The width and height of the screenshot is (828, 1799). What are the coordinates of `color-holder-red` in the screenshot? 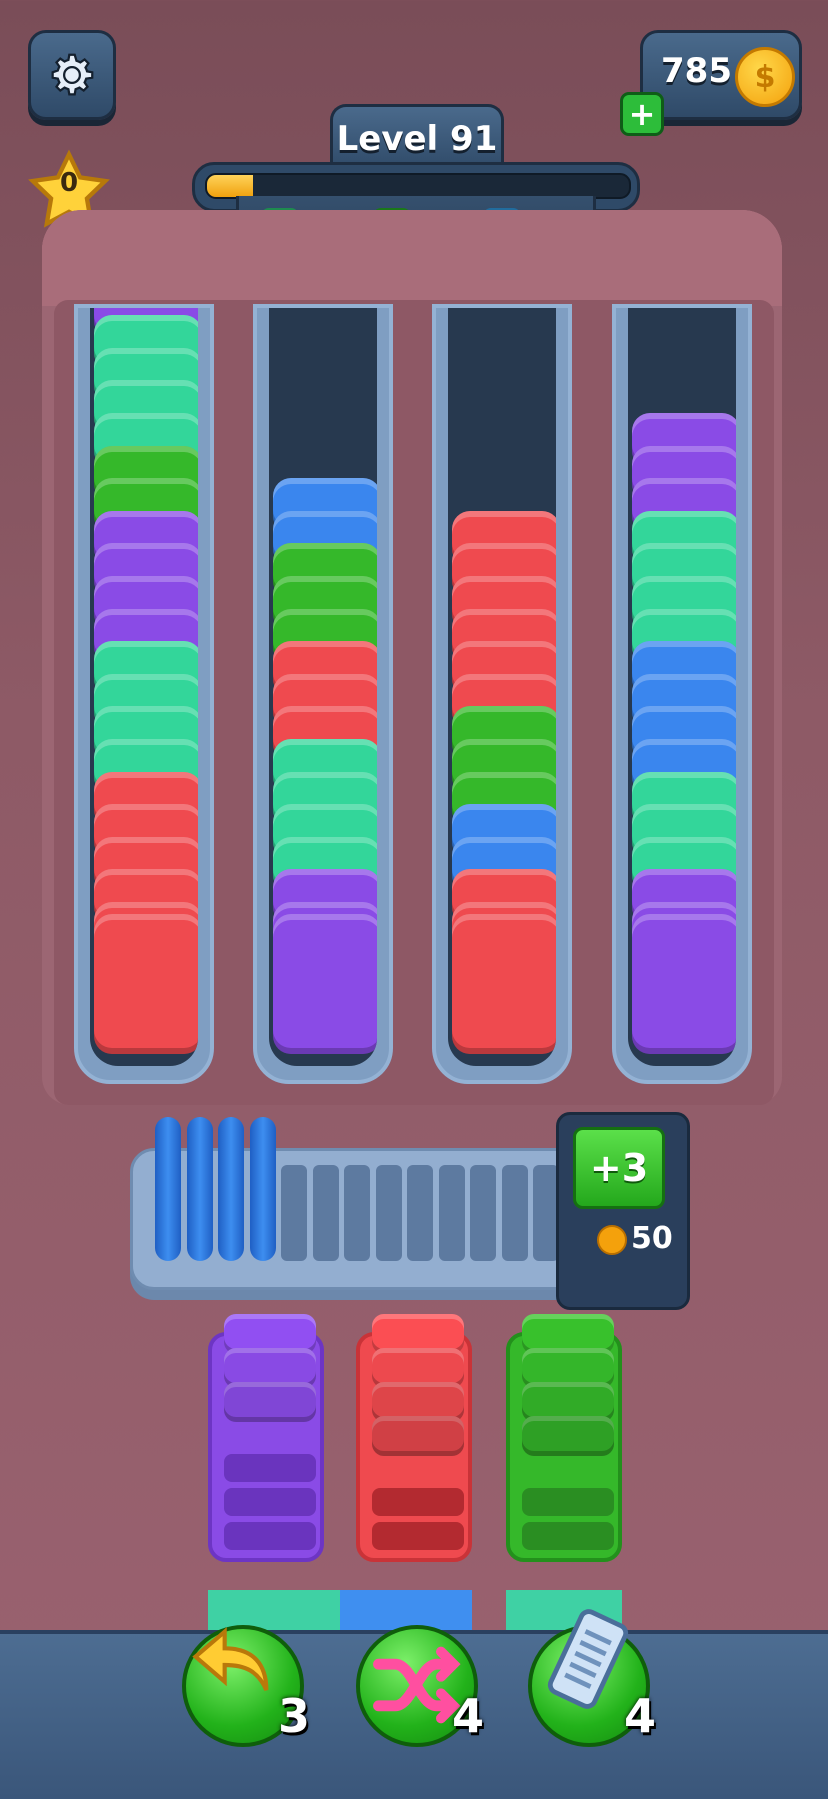 It's located at (414, 1438).